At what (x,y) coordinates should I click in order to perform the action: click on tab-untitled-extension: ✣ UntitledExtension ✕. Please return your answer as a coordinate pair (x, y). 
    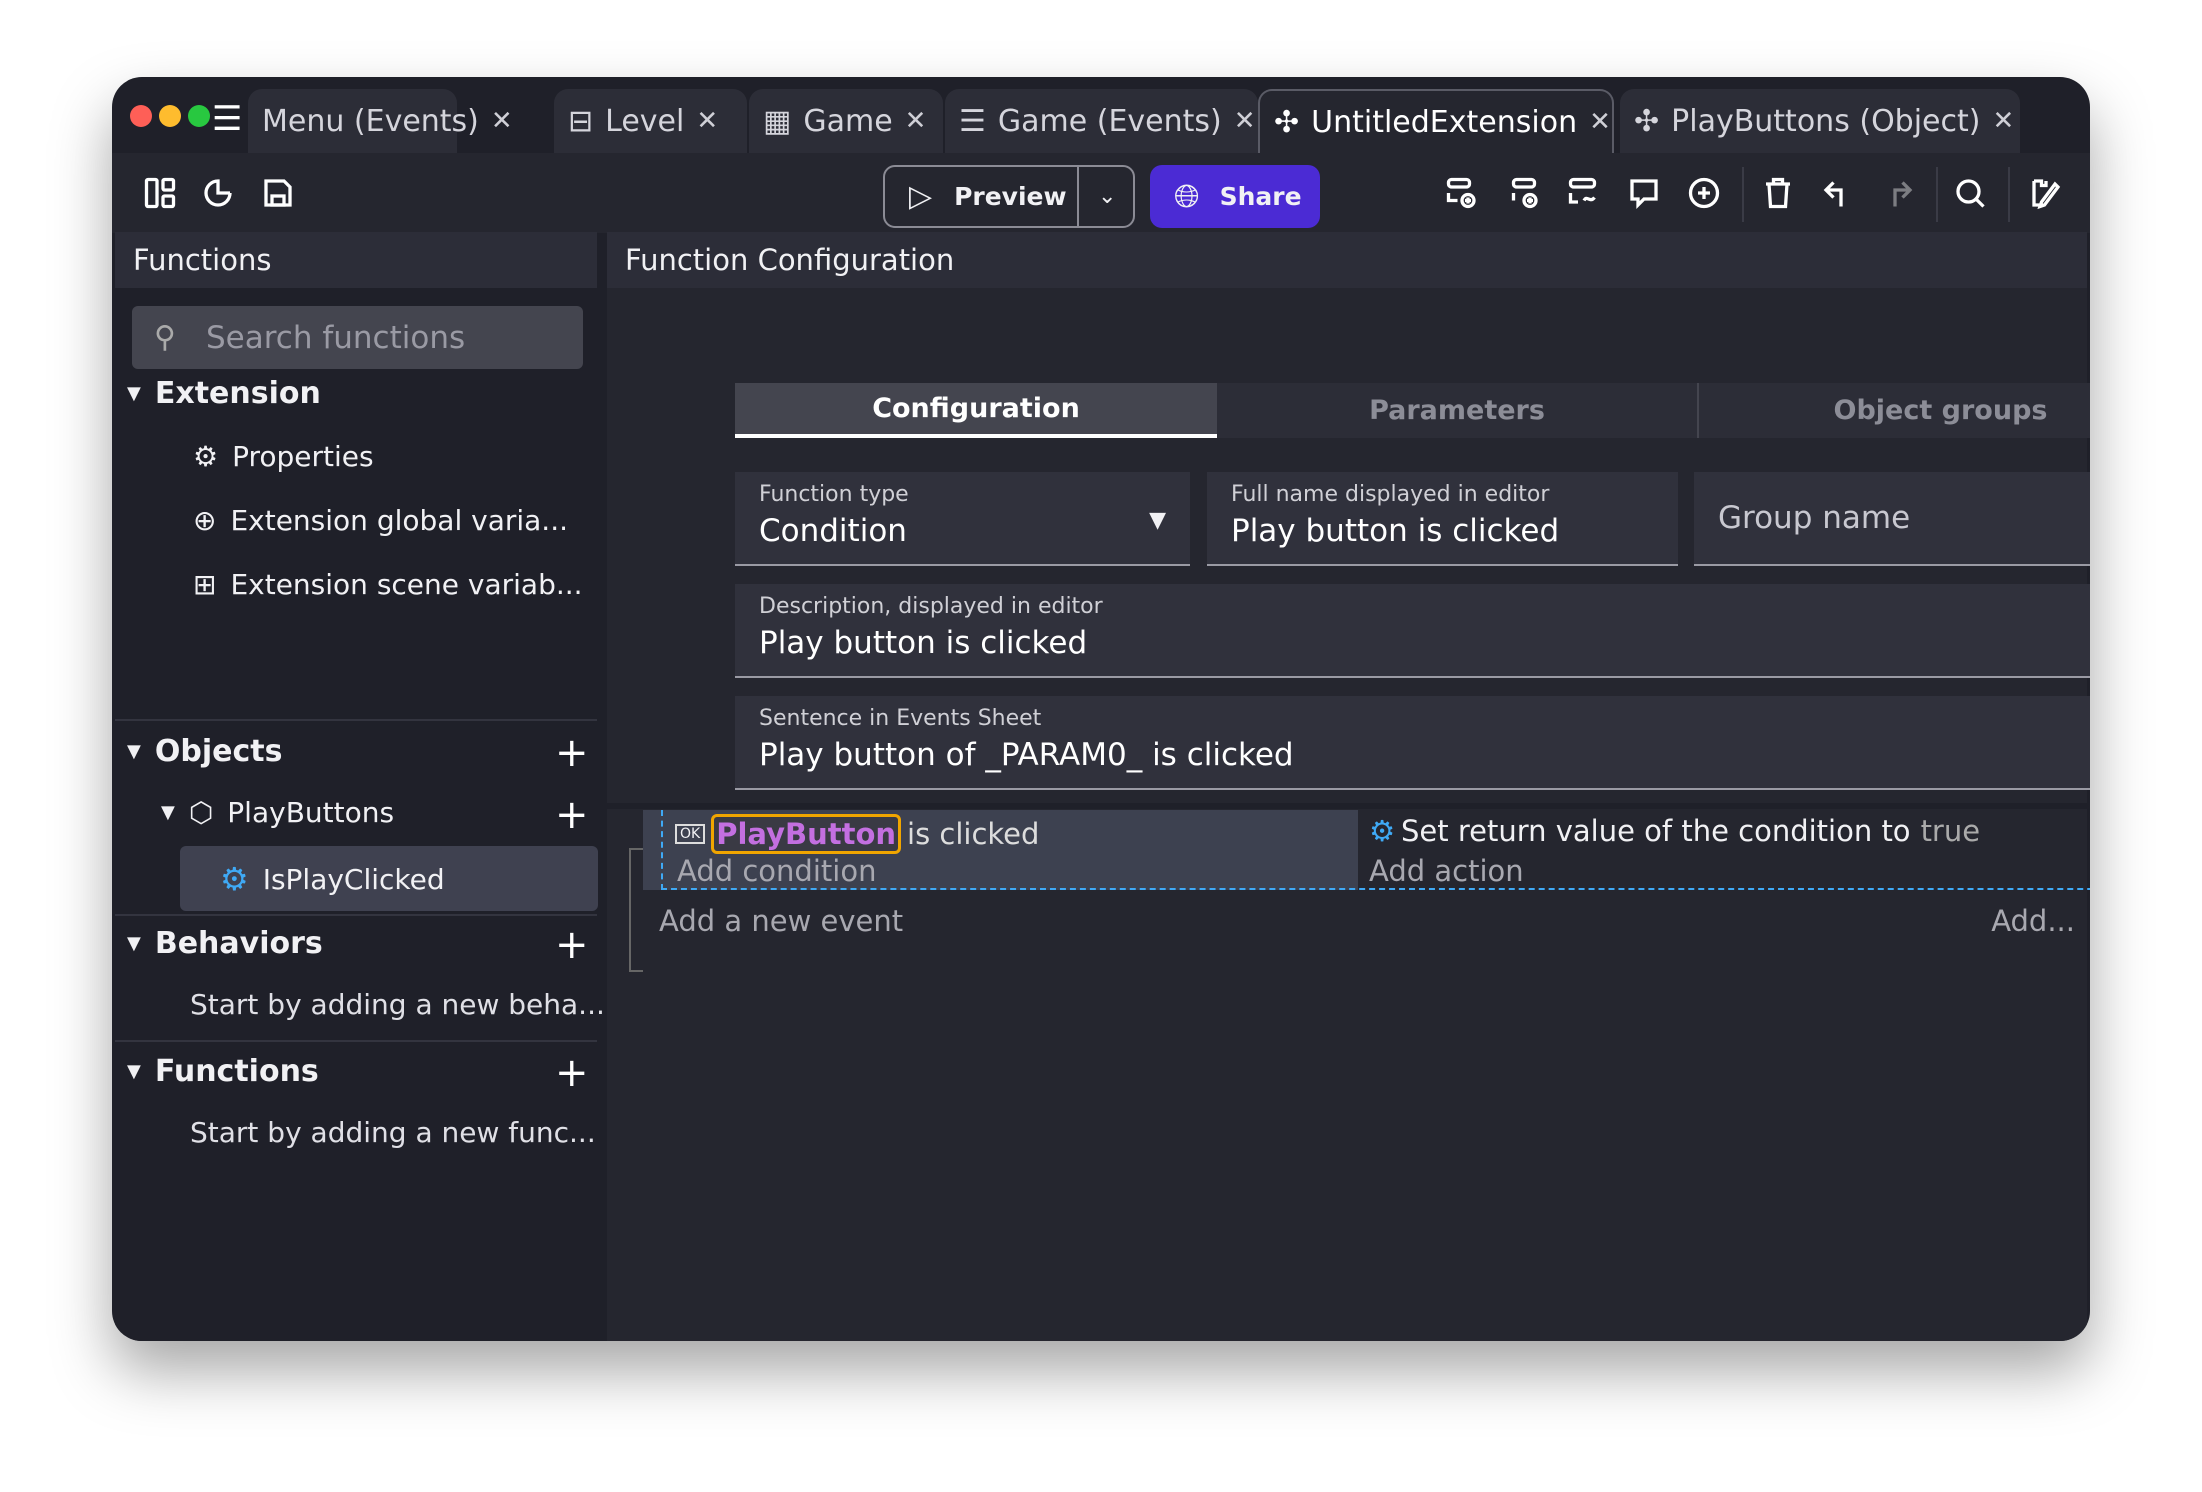
    Looking at the image, I should click on (1436, 121).